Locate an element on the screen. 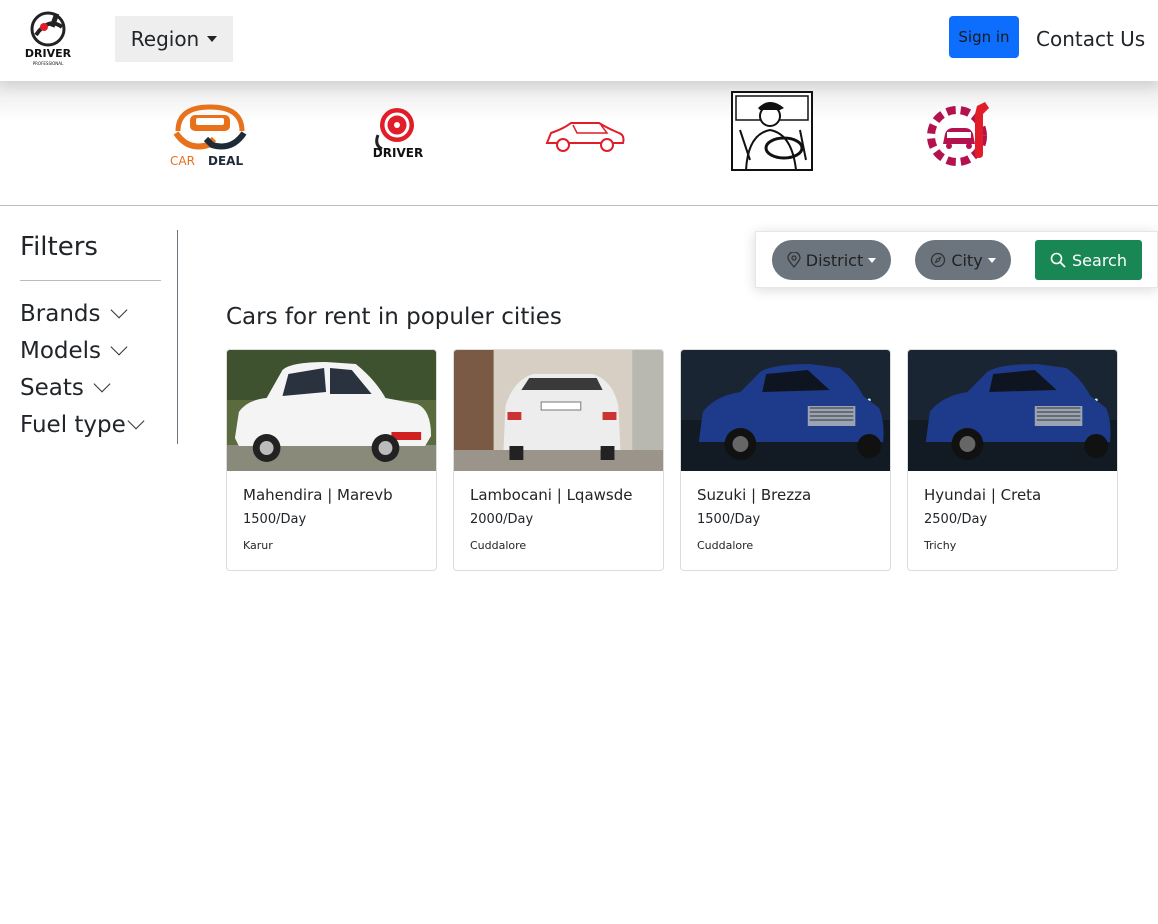 The height and width of the screenshot is (924, 1158). driver-logo: DRIVER is located at coordinates (398, 134).